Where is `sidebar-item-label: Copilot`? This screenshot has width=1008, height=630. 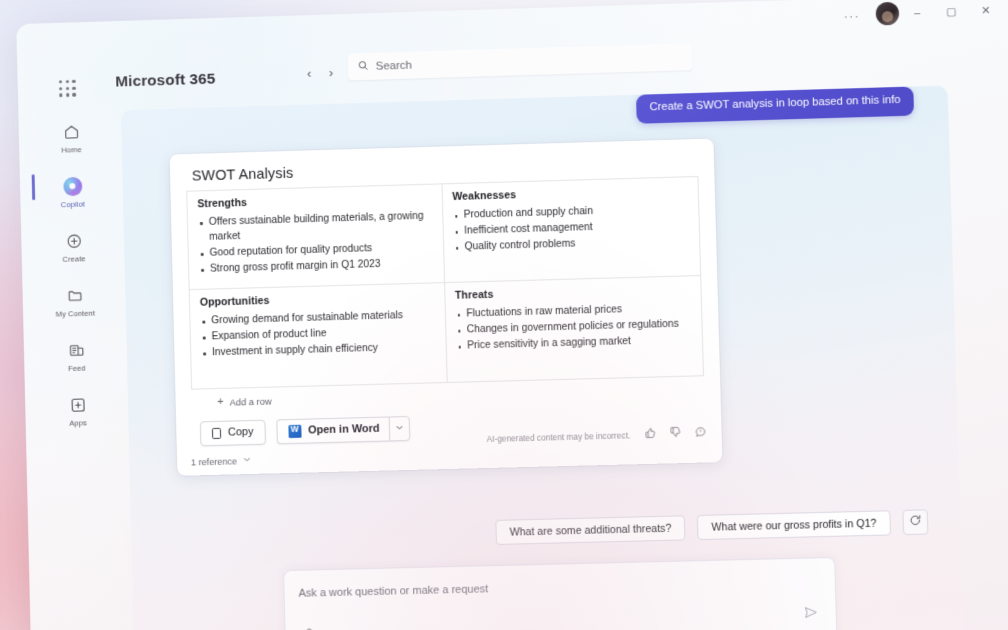 sidebar-item-label: Copilot is located at coordinates (72, 204).